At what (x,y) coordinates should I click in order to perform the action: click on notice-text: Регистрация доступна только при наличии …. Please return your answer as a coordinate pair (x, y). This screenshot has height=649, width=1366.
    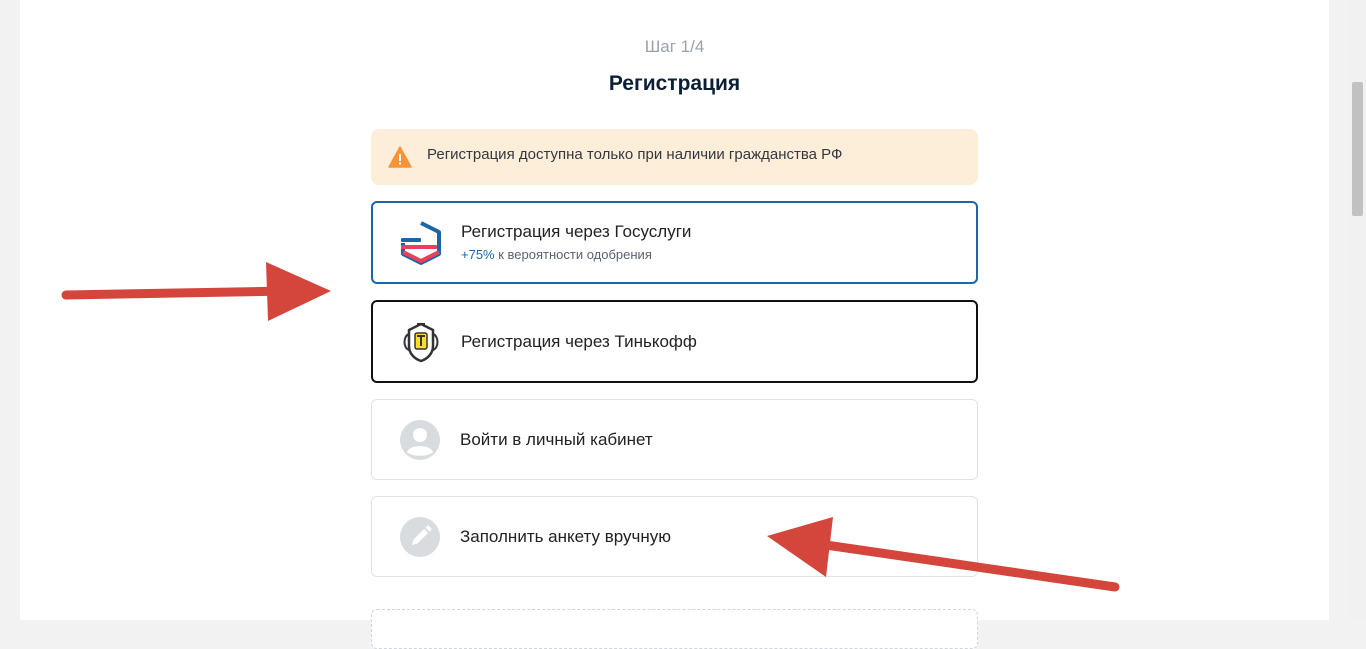
    Looking at the image, I should click on (635, 154).